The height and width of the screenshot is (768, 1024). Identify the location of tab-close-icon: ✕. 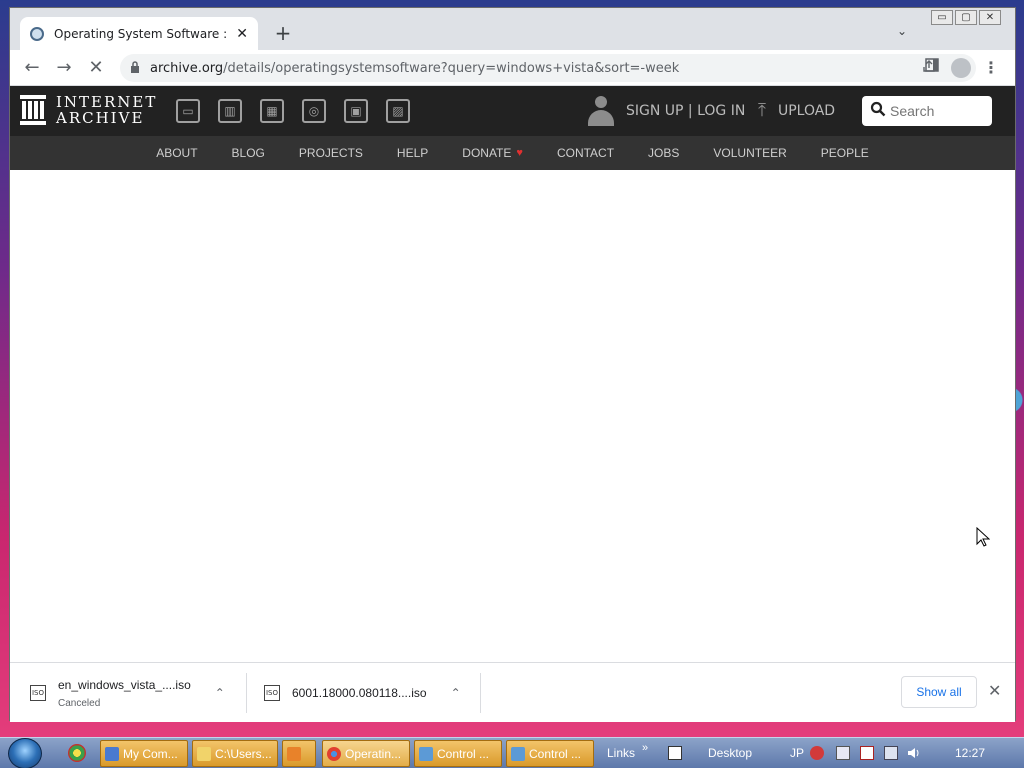
(242, 34).